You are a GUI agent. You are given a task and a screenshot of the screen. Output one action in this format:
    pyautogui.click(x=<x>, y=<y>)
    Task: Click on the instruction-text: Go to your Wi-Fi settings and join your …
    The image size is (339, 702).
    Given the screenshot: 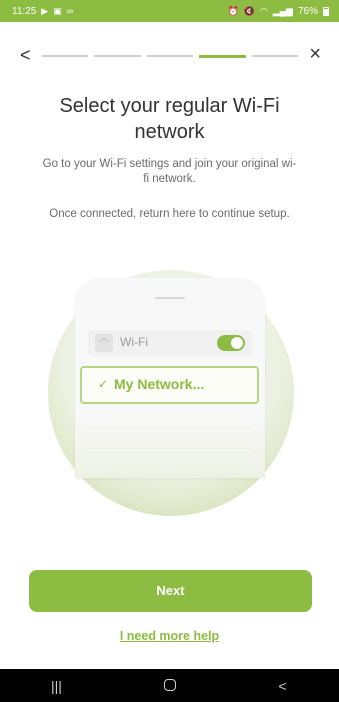 What is the action you would take?
    pyautogui.click(x=169, y=171)
    